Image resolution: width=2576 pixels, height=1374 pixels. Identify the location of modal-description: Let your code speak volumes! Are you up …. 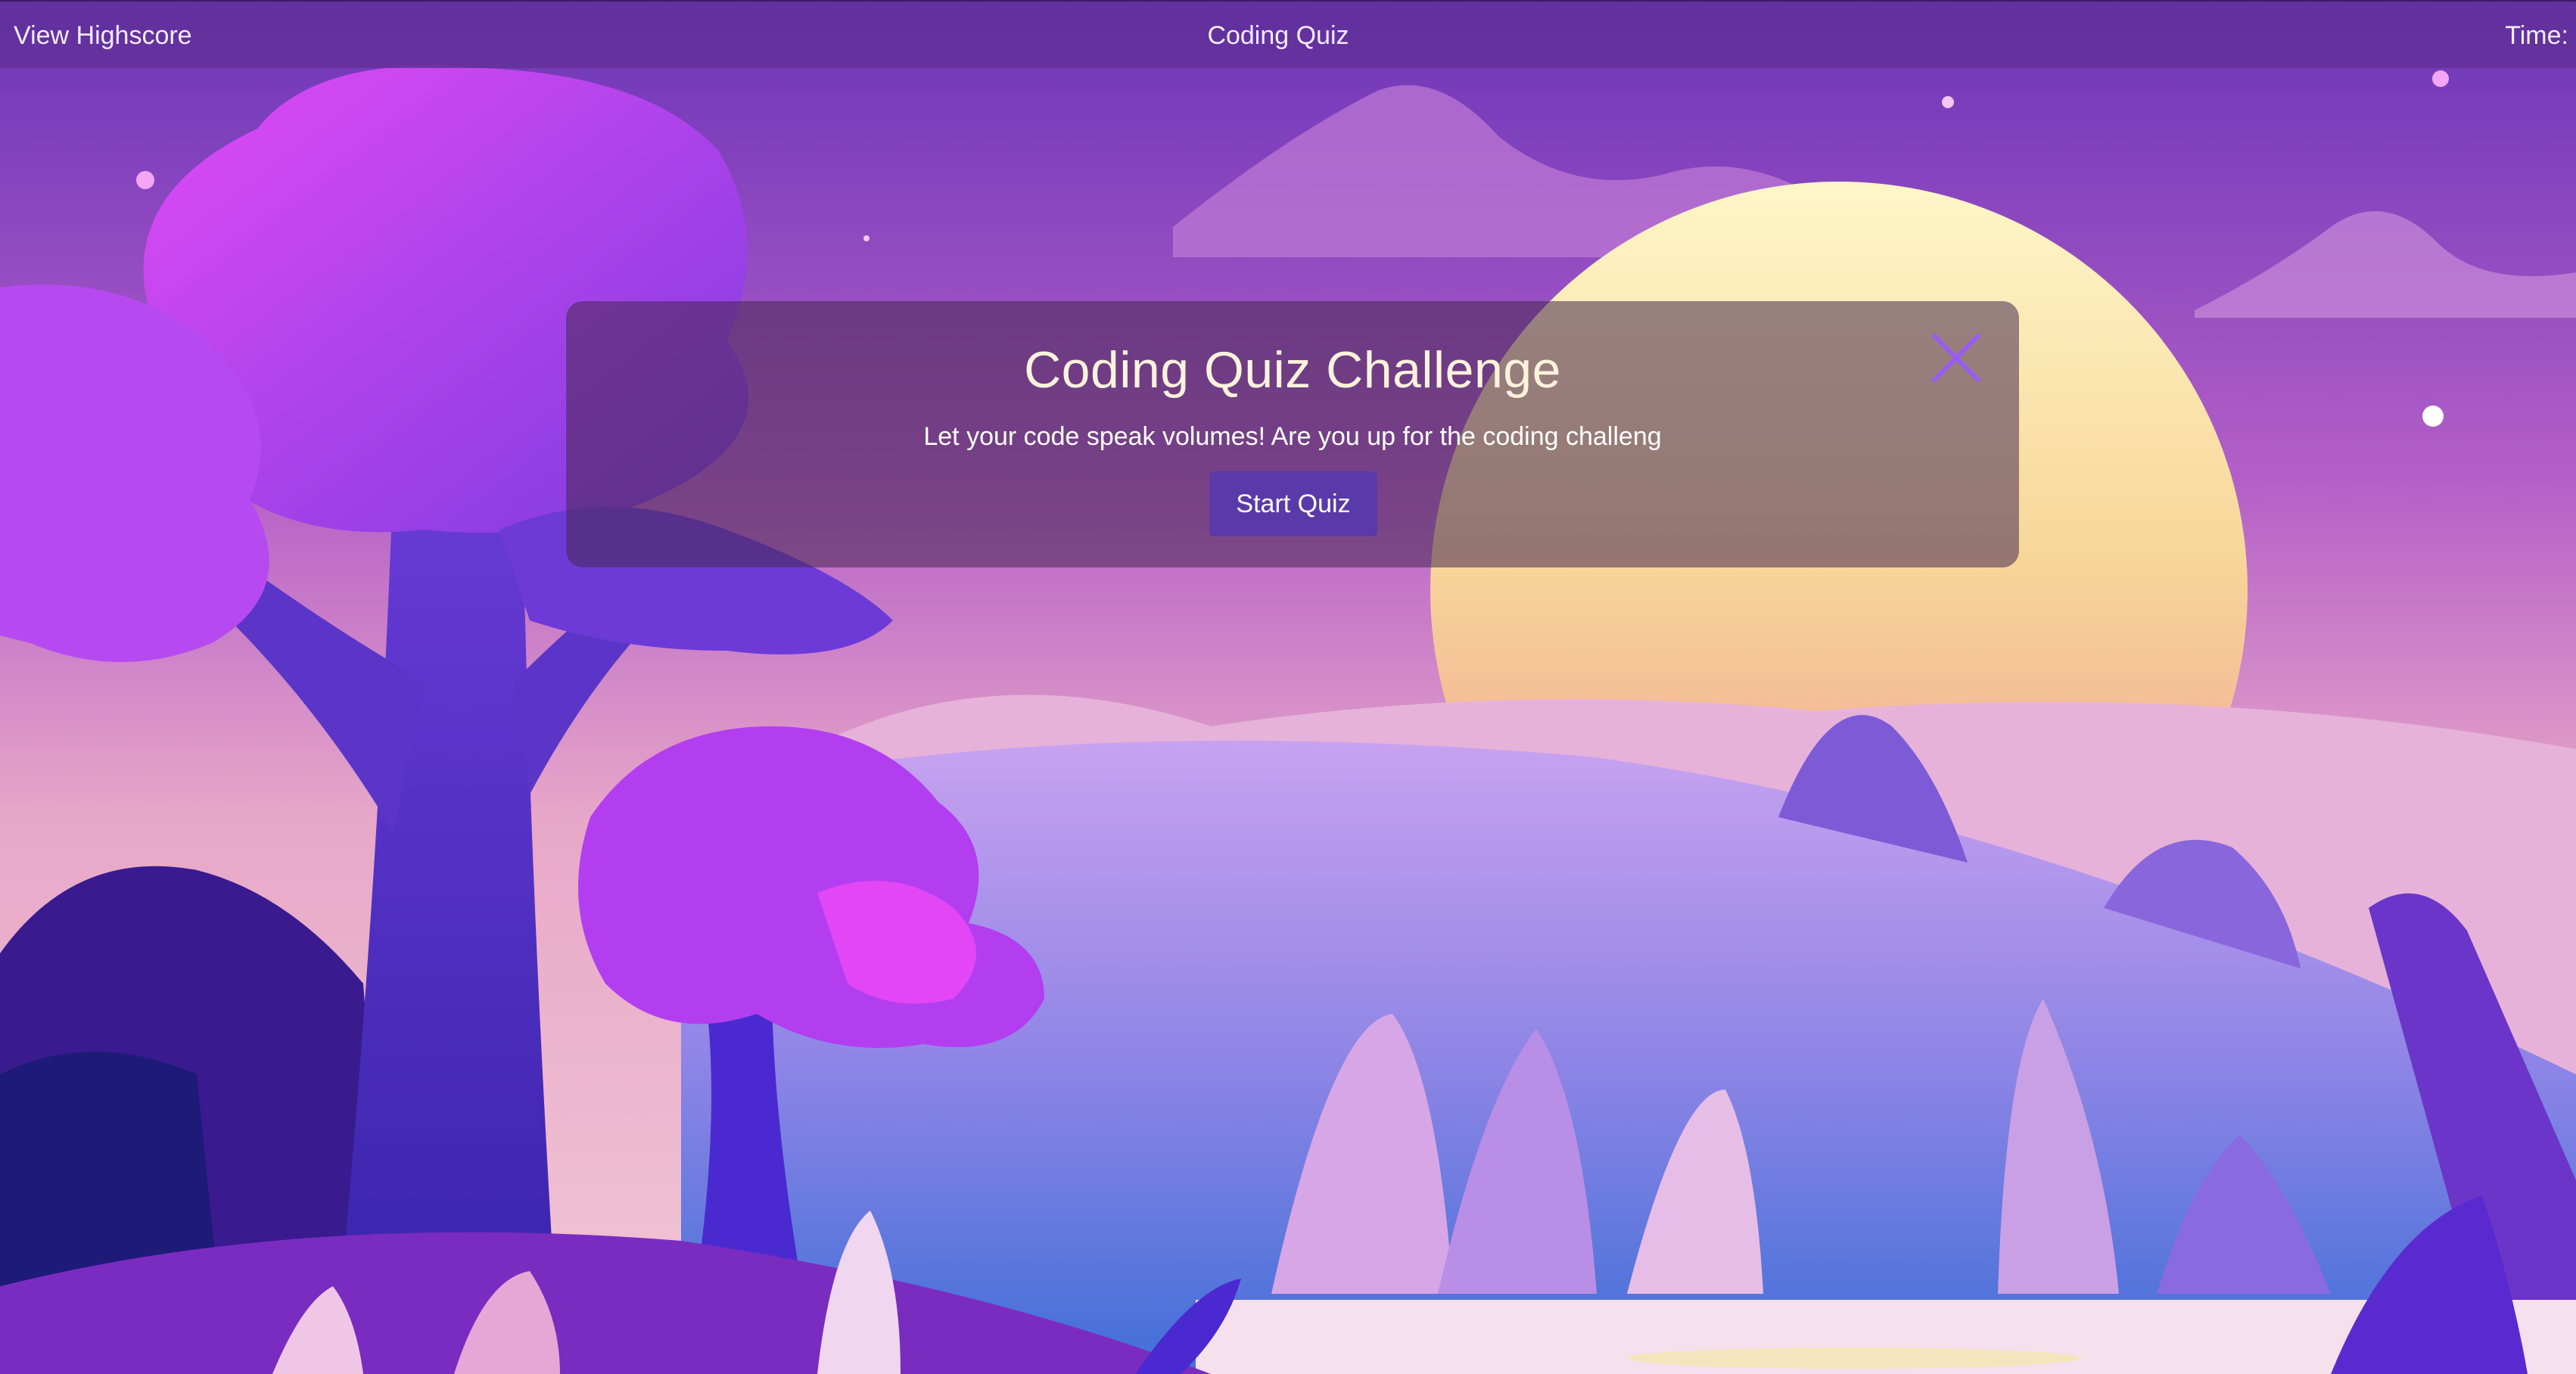
(1292, 437).